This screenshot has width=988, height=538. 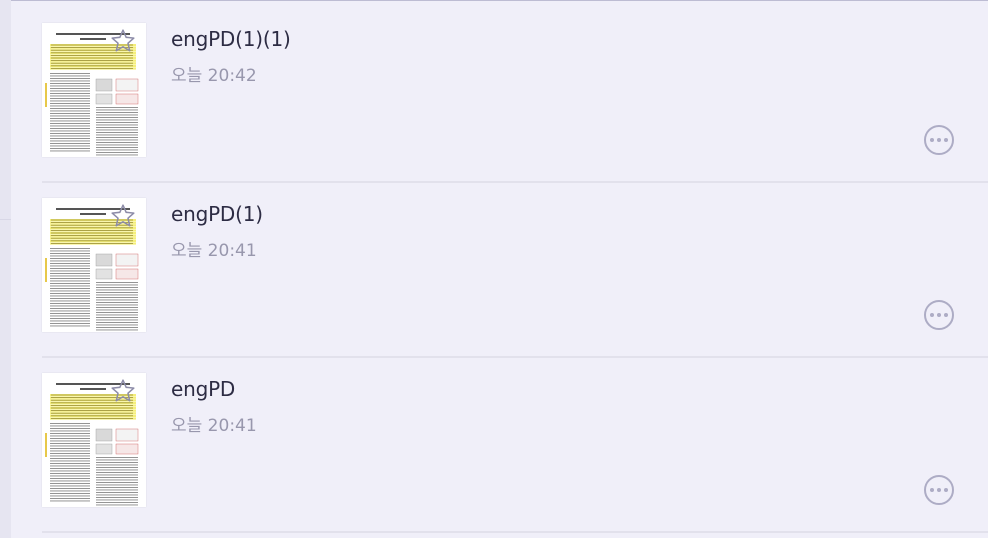 I want to click on file-title: engPD(1), so click(x=217, y=214).